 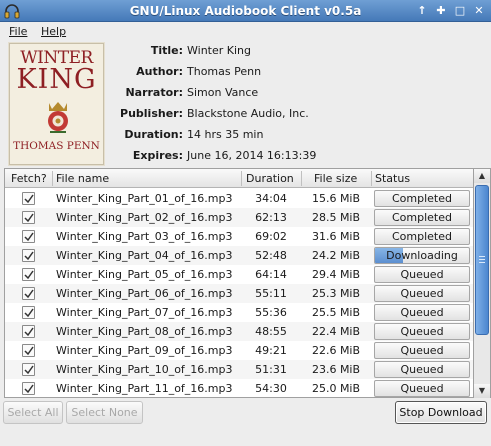 What do you see at coordinates (144, 331) in the screenshot?
I see `file-name-cell: Winter_King_Part_08_of_16.mp3` at bounding box center [144, 331].